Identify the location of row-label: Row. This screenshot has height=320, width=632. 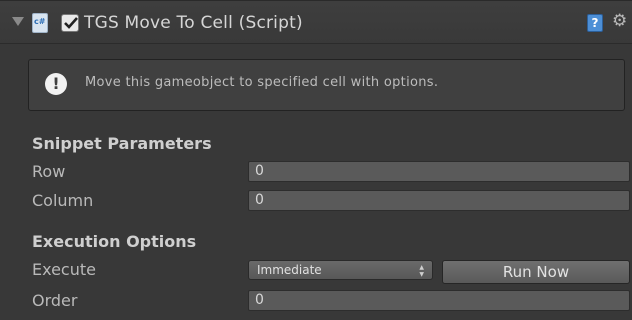
(49, 171).